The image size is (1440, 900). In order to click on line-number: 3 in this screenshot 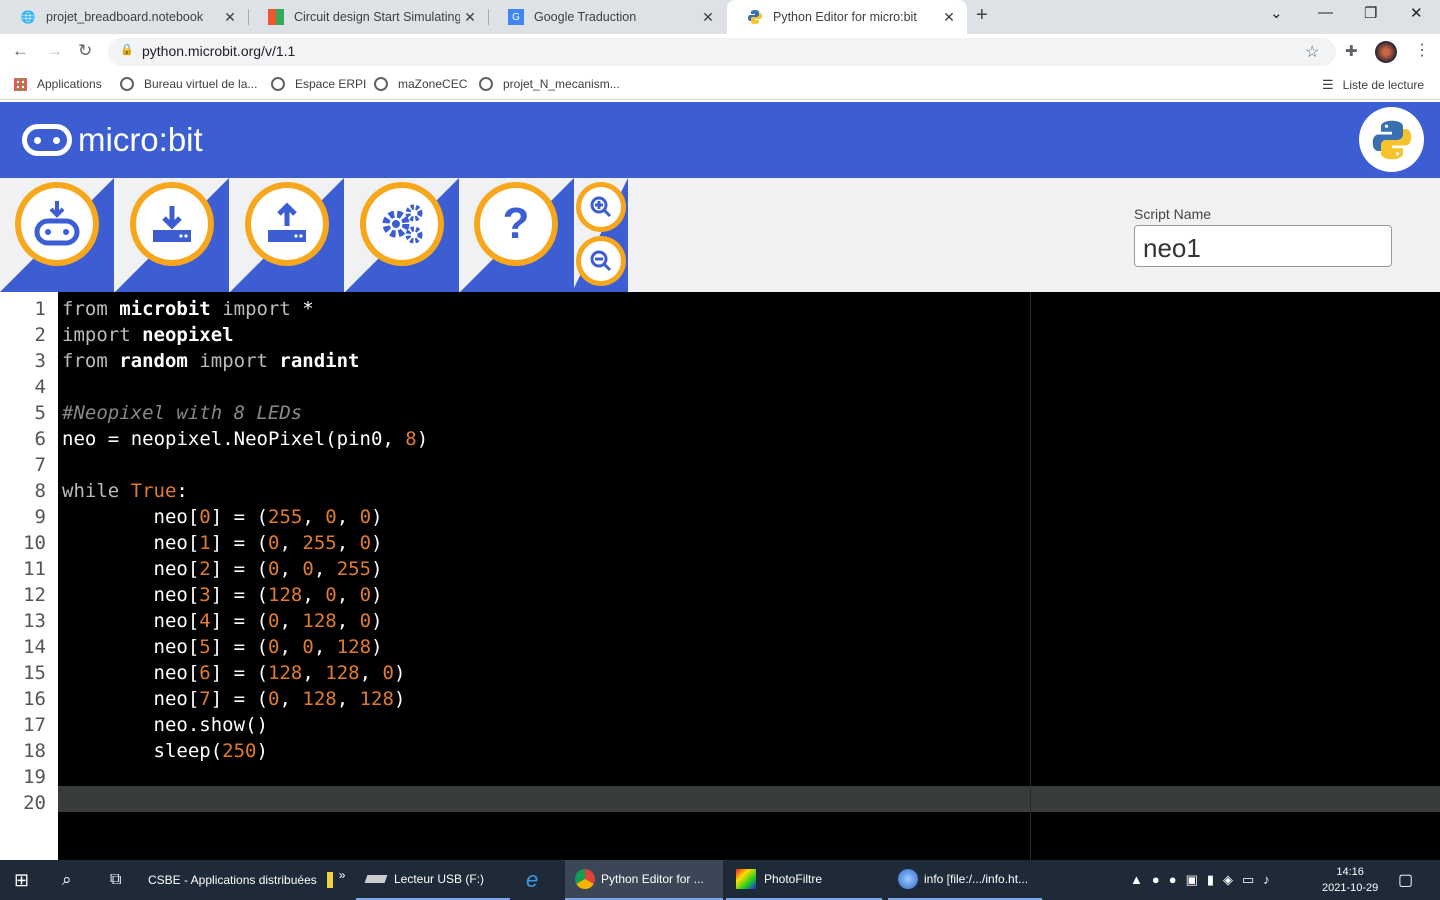, I will do `click(40, 361)`.